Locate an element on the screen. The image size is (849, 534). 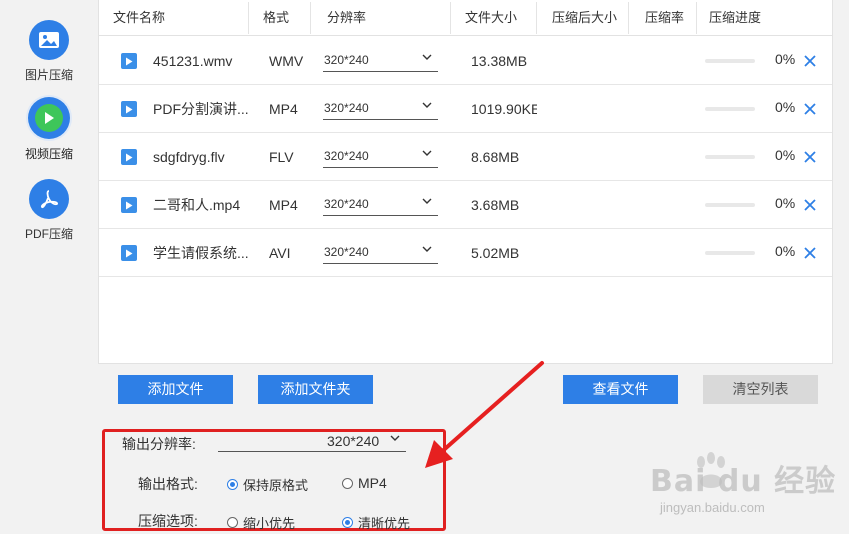
view-files-button: 查看文件 is located at coordinates (620, 389).